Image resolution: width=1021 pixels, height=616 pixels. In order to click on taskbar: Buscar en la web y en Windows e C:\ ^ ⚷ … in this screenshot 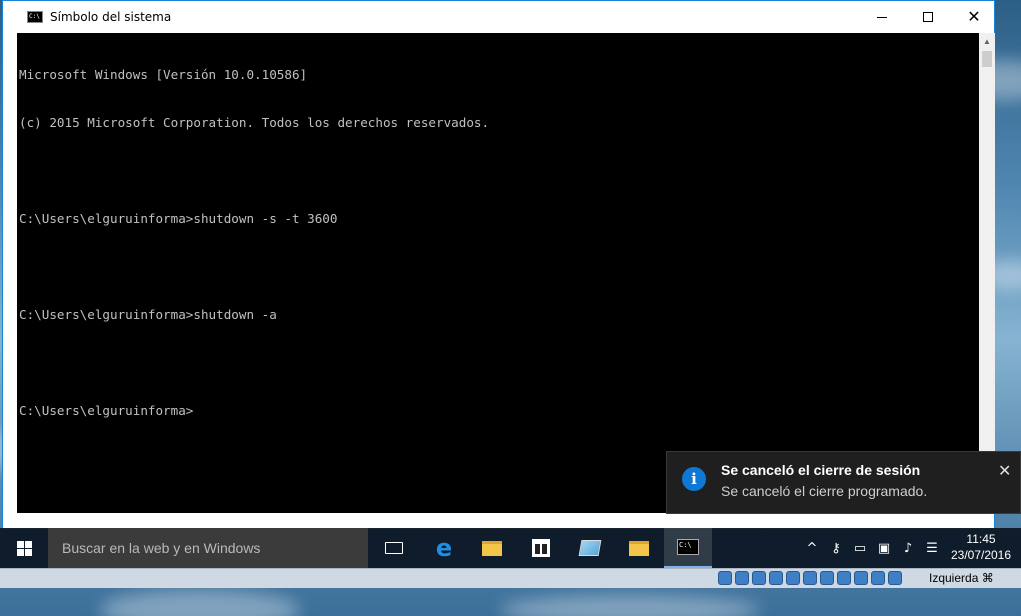, I will do `click(510, 548)`.